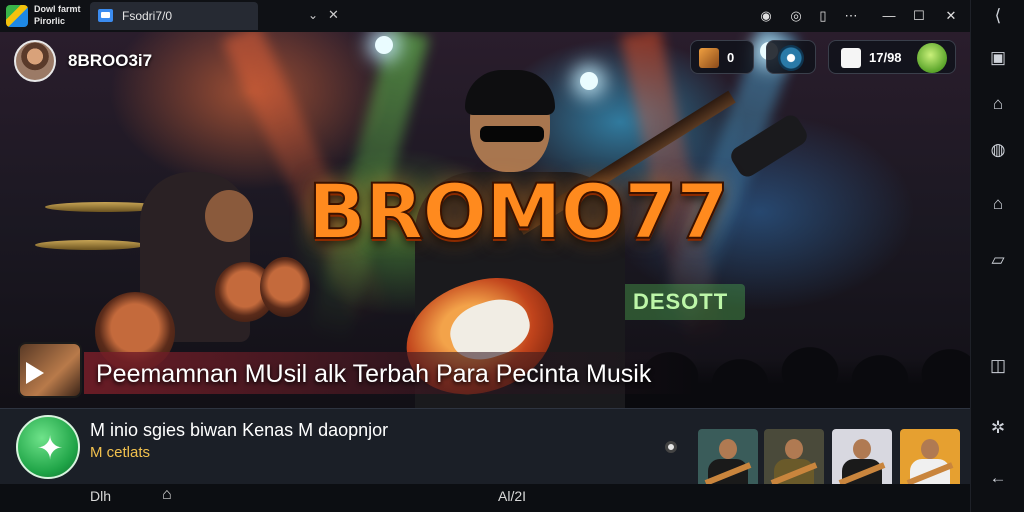  Describe the element at coordinates (766, 16) in the screenshot. I see `account-icon: ◉` at that location.